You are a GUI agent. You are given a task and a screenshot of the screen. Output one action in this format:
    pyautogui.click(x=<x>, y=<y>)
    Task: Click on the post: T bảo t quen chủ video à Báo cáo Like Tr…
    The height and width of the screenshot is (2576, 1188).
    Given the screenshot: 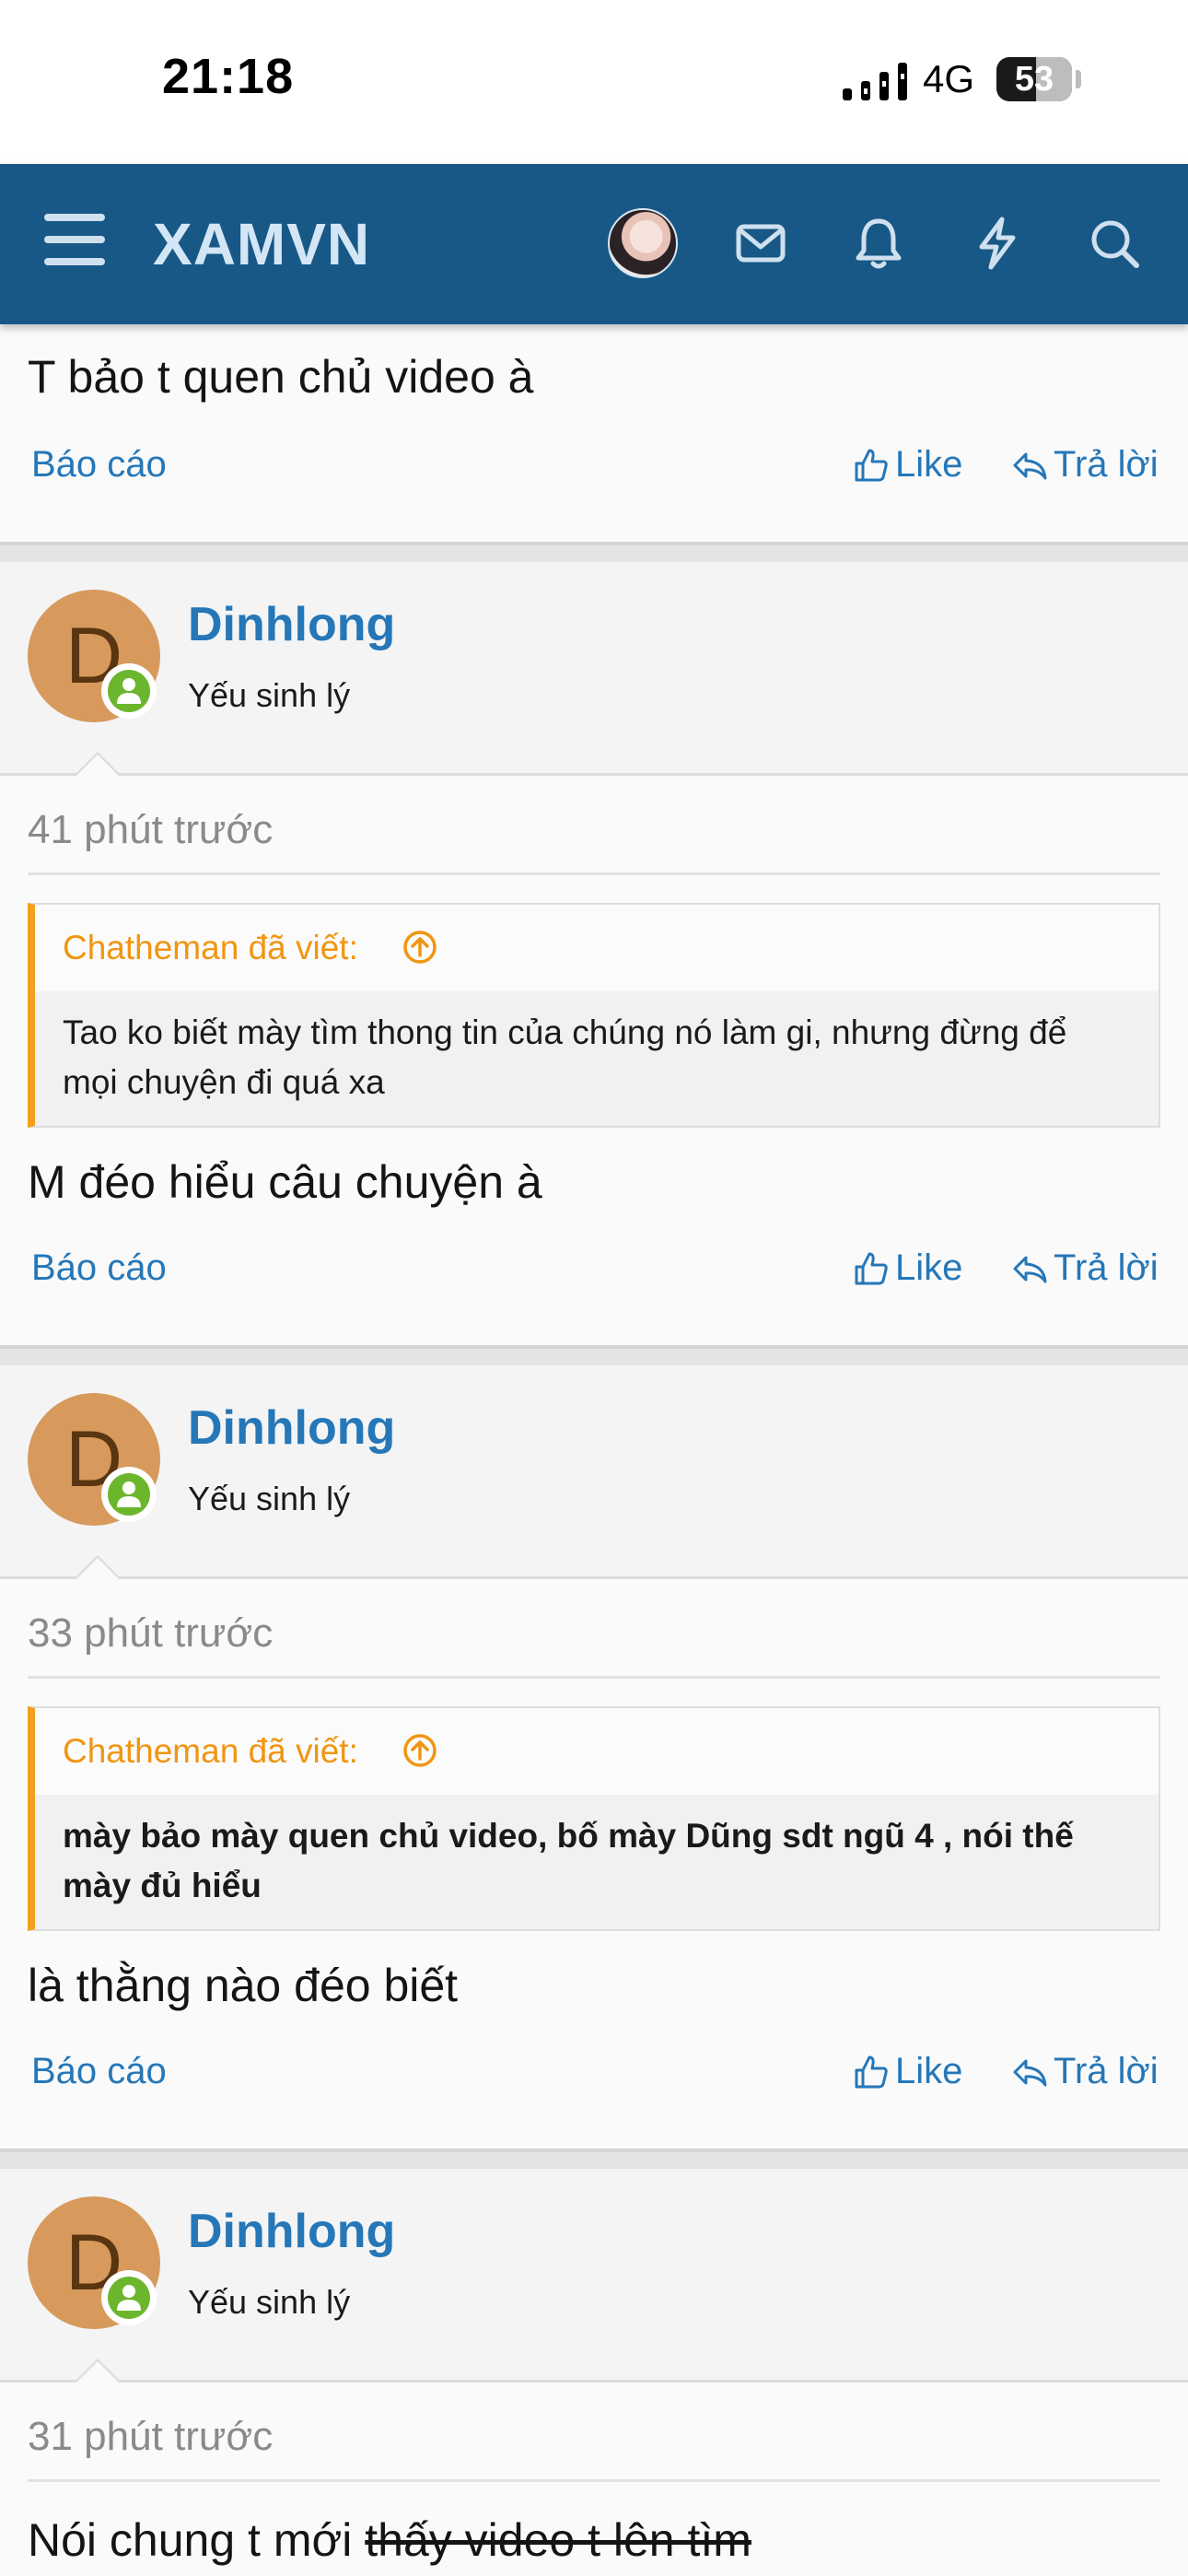 What is the action you would take?
    pyautogui.click(x=594, y=433)
    